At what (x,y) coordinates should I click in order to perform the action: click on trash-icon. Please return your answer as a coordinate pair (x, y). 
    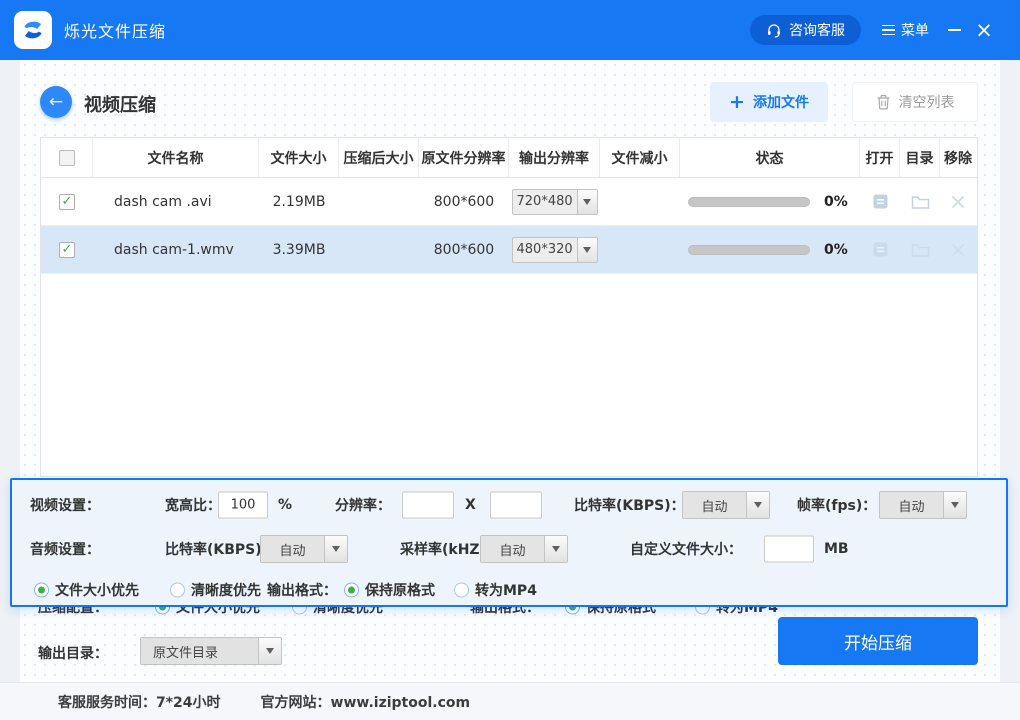
    Looking at the image, I should click on (883, 102).